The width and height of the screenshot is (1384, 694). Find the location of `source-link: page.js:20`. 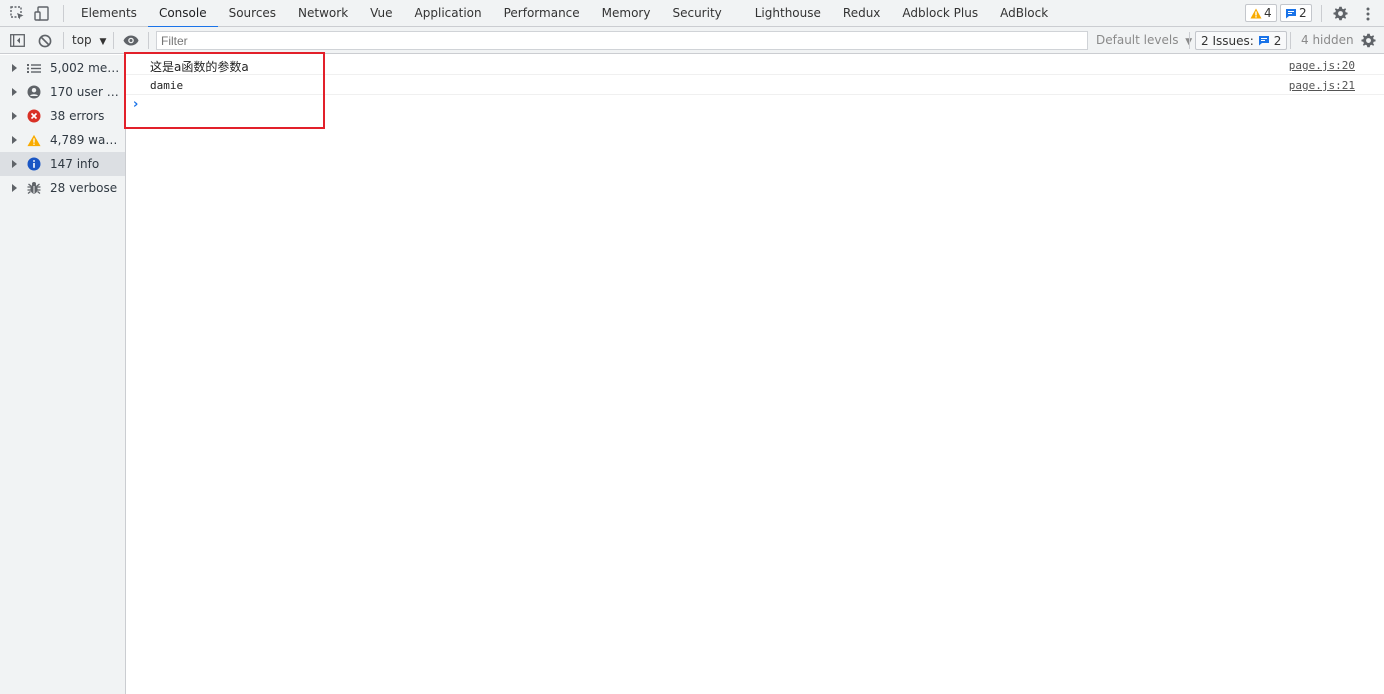

source-link: page.js:20 is located at coordinates (1322, 65).